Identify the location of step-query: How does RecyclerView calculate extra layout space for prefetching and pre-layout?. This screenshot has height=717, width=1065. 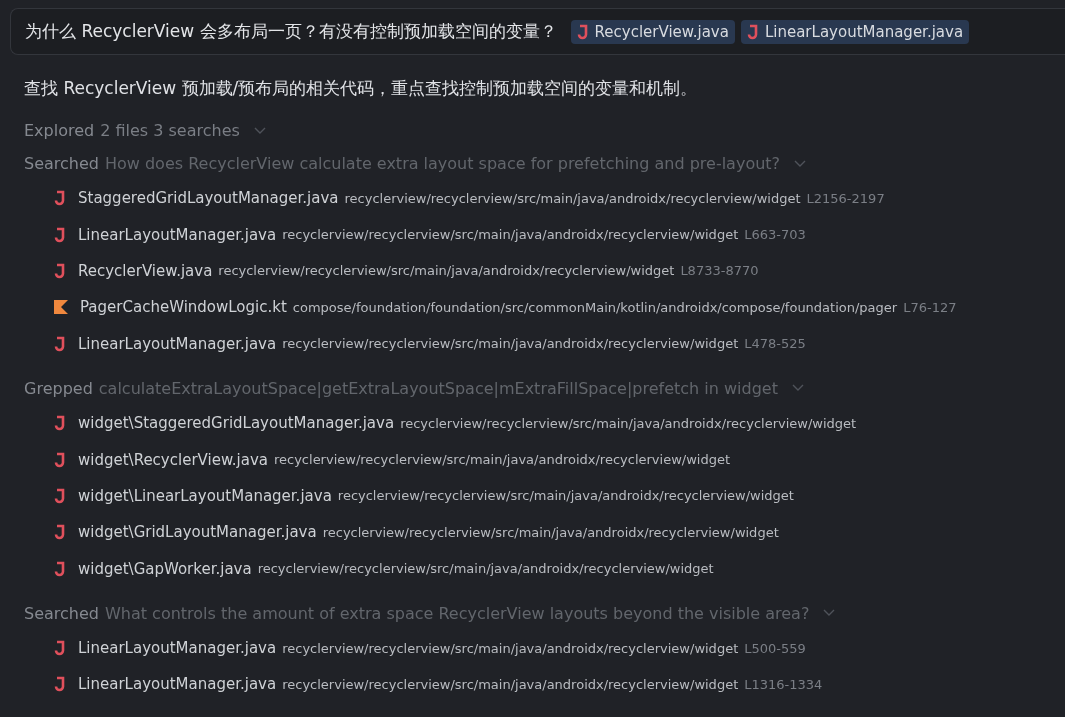
(442, 163).